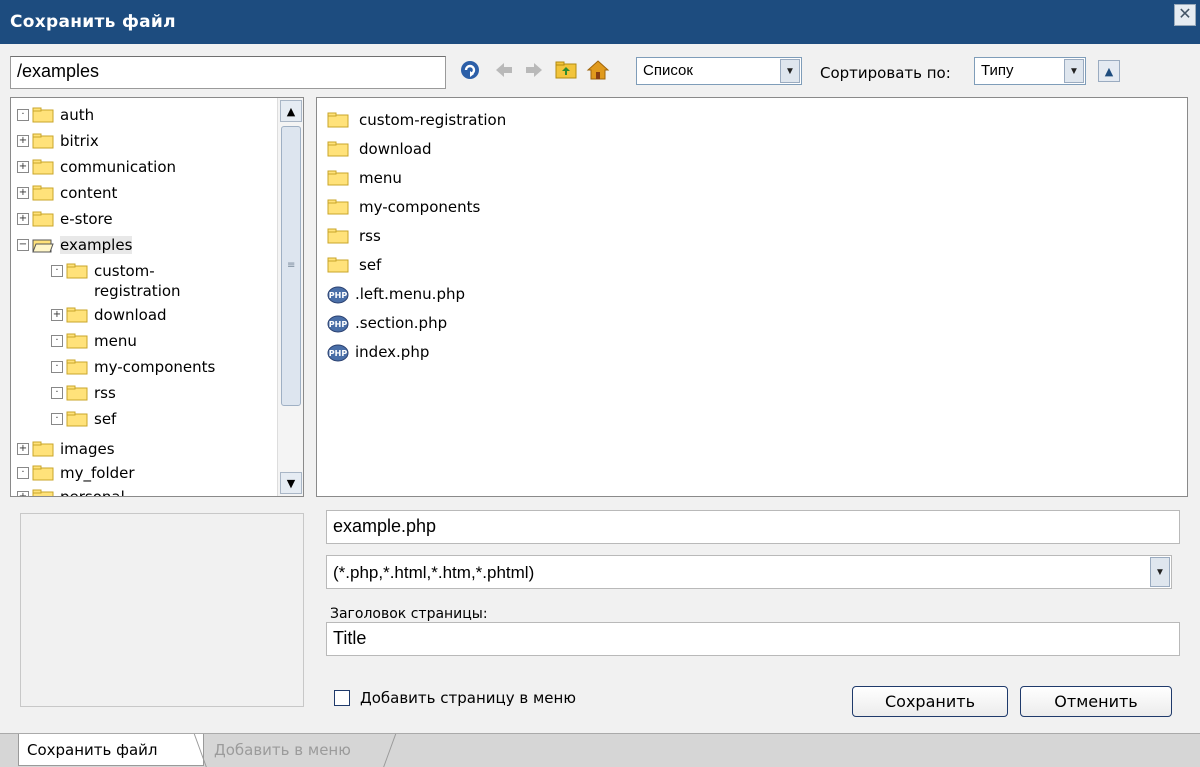 The width and height of the screenshot is (1200, 767). What do you see at coordinates (79, 141) in the screenshot?
I see `tree-item-label: bitrix` at bounding box center [79, 141].